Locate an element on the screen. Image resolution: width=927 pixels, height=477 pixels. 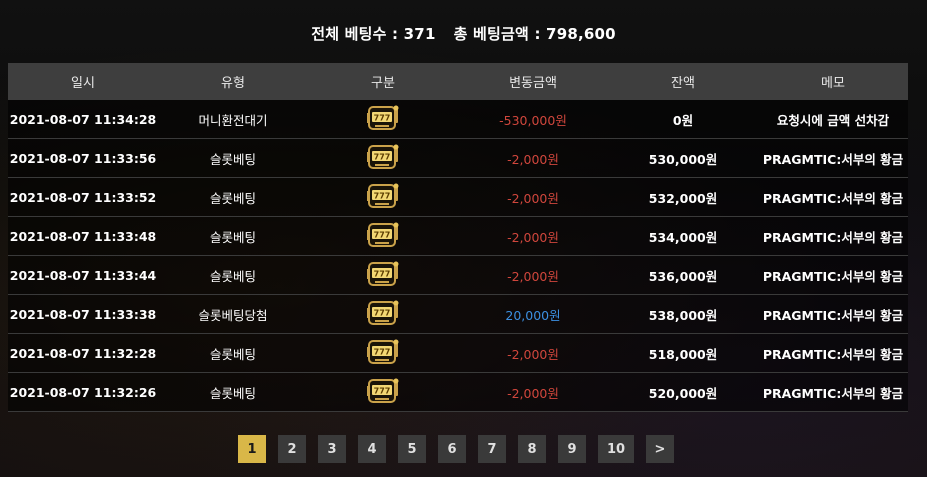
header-change-amount: 변동금액 is located at coordinates (533, 81).